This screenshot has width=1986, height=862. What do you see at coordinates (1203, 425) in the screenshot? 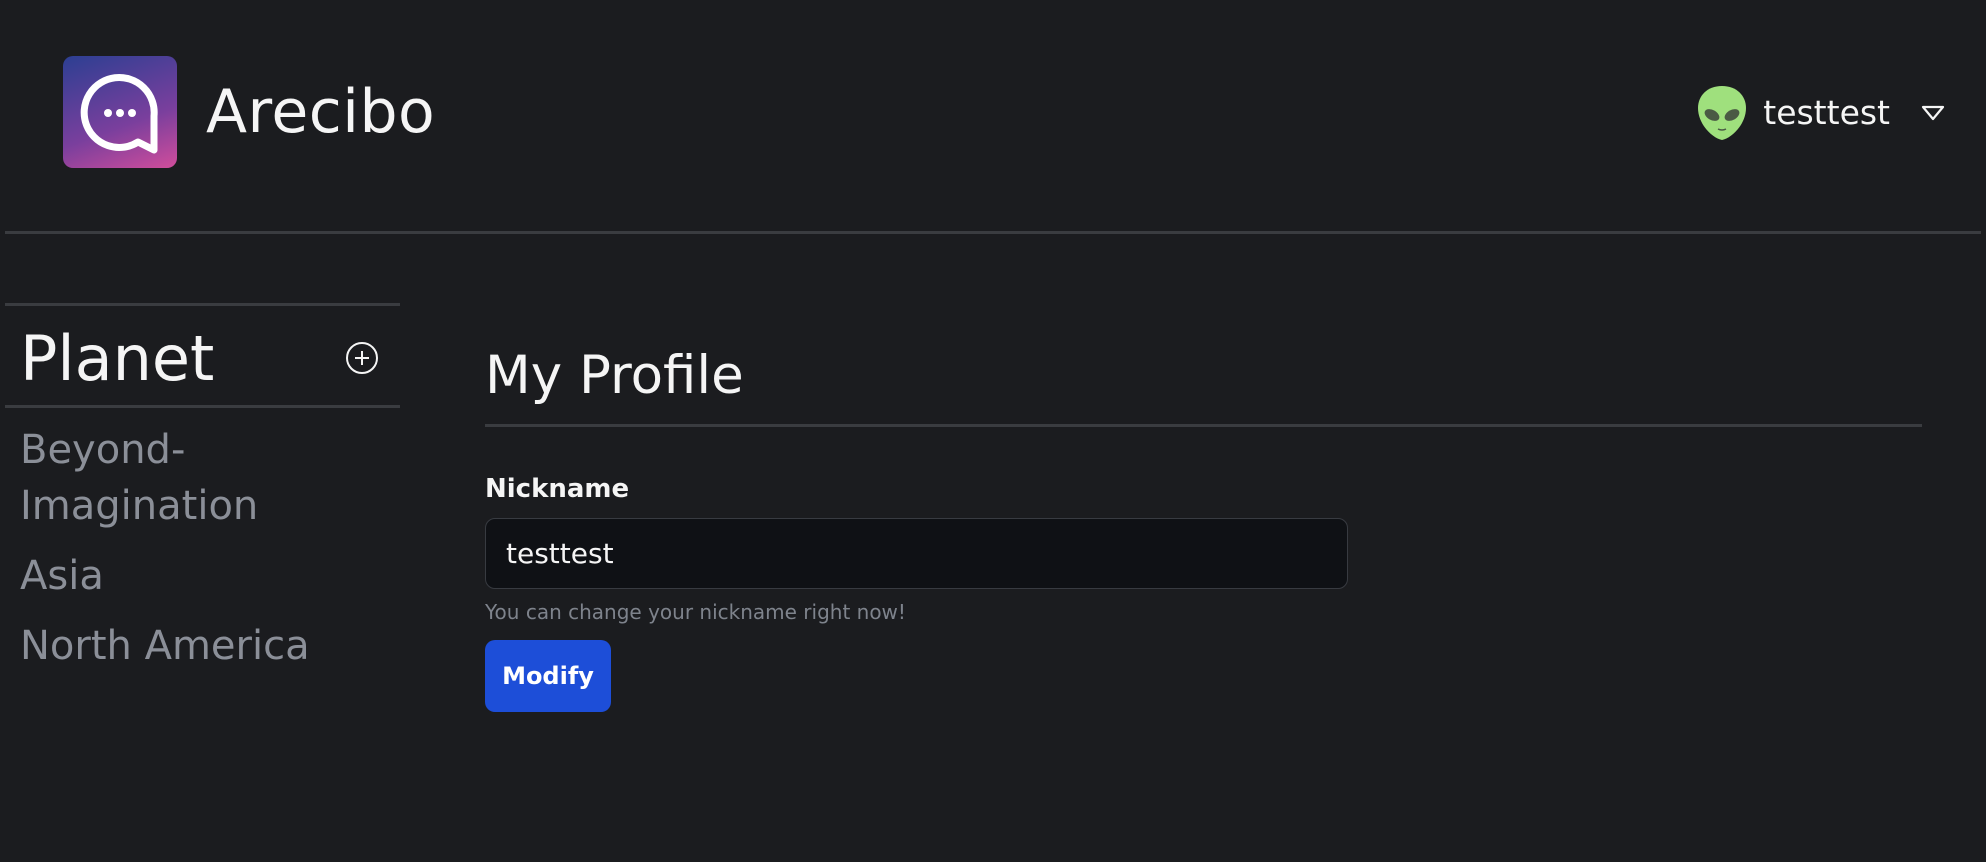
I see `title-divider` at bounding box center [1203, 425].